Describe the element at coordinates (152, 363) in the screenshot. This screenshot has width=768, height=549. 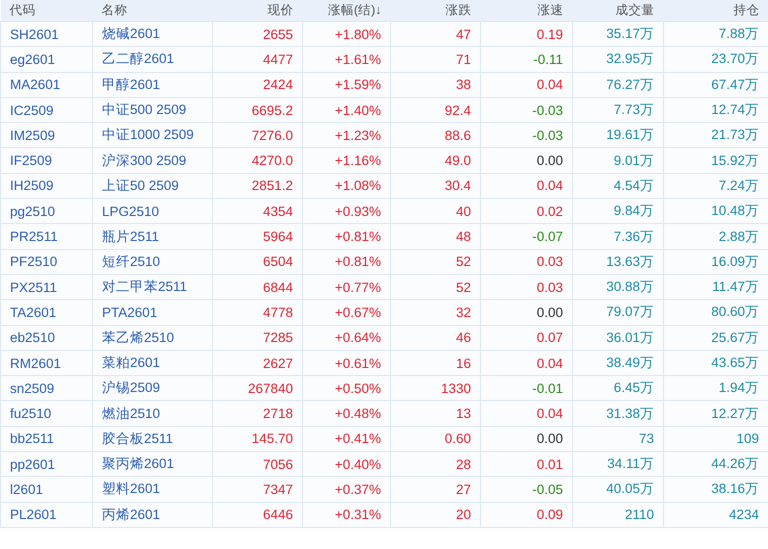
I see `table-cell: 菜粕2601` at that location.